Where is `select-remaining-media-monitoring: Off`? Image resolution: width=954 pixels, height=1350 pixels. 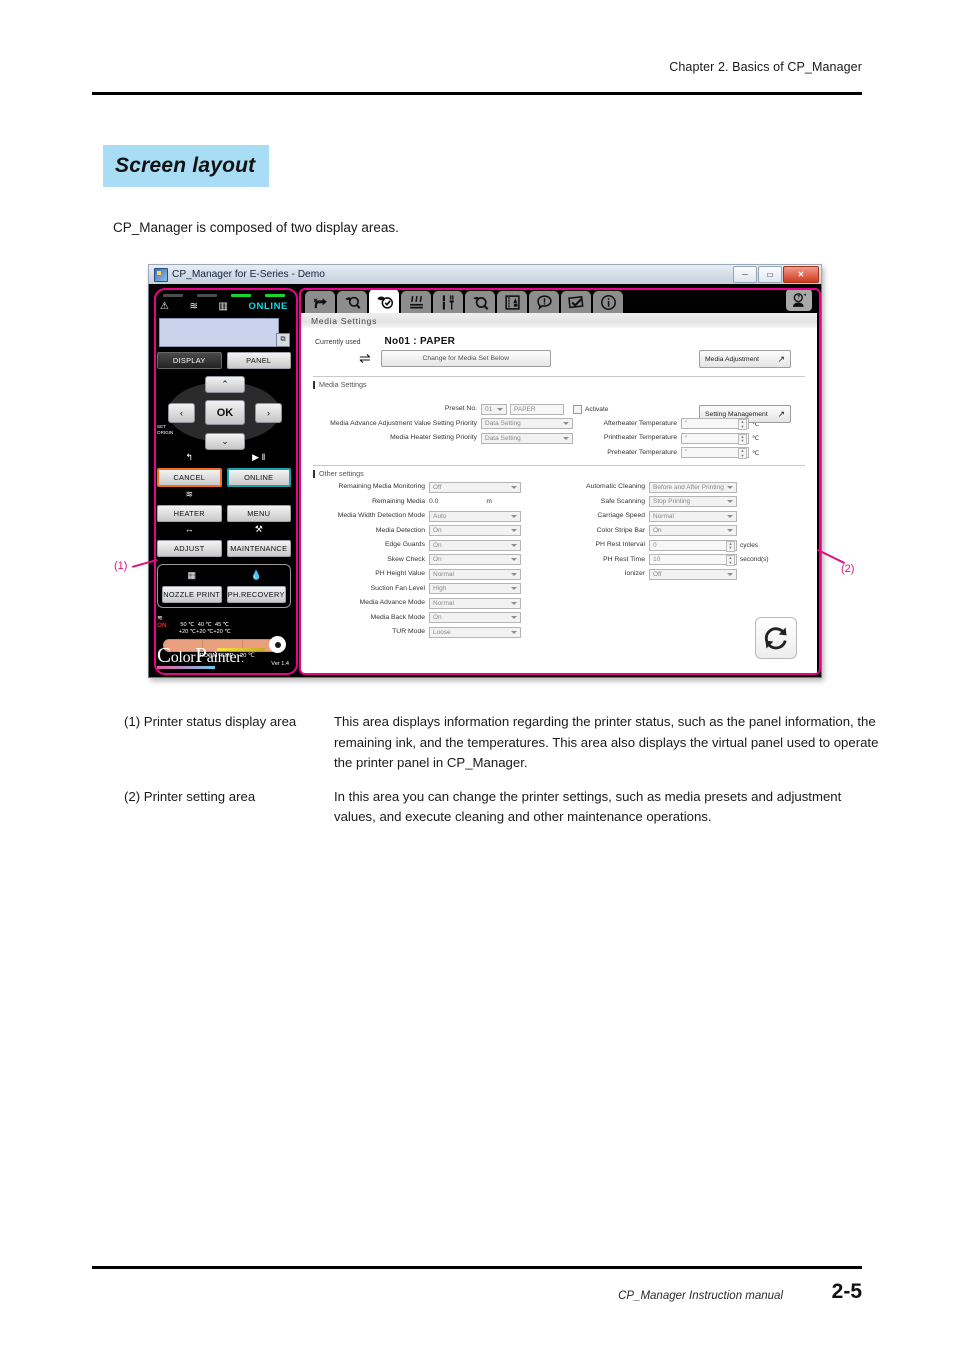
select-remaining-media-monitoring: Off is located at coordinates (475, 487).